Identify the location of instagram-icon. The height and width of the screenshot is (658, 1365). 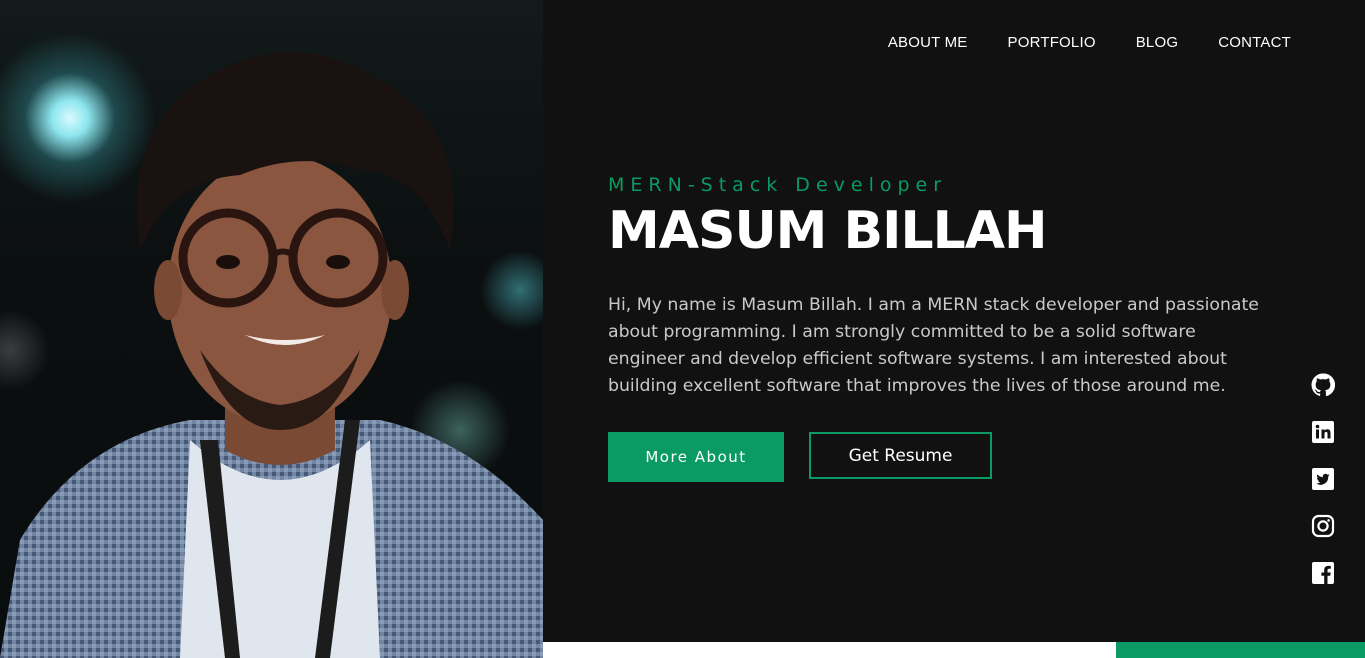
(1323, 526).